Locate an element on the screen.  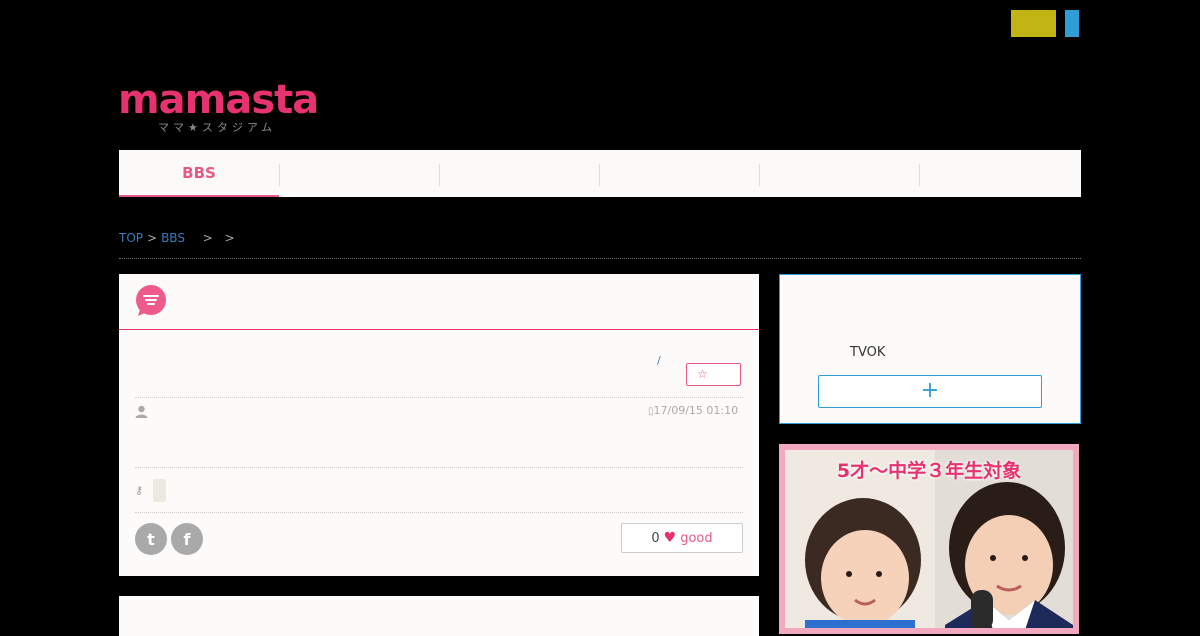
post-card-next is located at coordinates (439, 616).